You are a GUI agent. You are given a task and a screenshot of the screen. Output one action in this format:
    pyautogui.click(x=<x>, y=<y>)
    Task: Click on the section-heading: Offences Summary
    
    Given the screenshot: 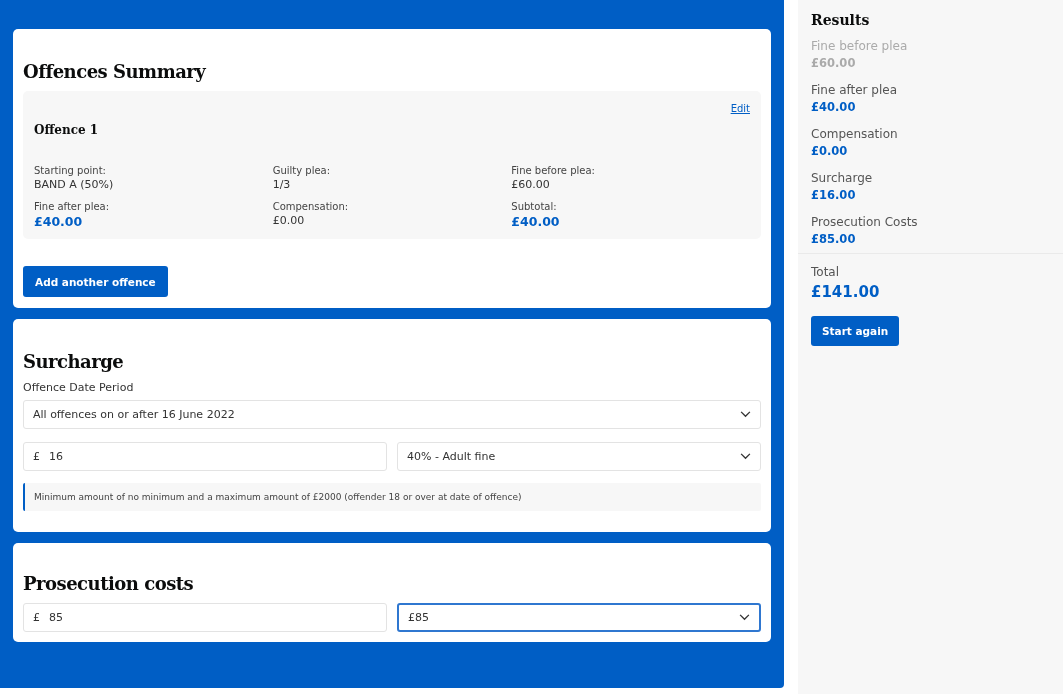 What is the action you would take?
    pyautogui.click(x=115, y=71)
    